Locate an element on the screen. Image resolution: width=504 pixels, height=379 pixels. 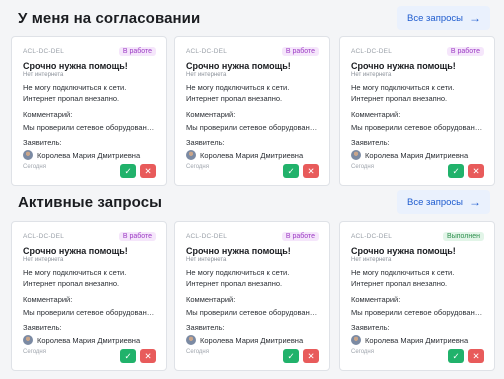
status-badge: В работе is located at coordinates (300, 236).